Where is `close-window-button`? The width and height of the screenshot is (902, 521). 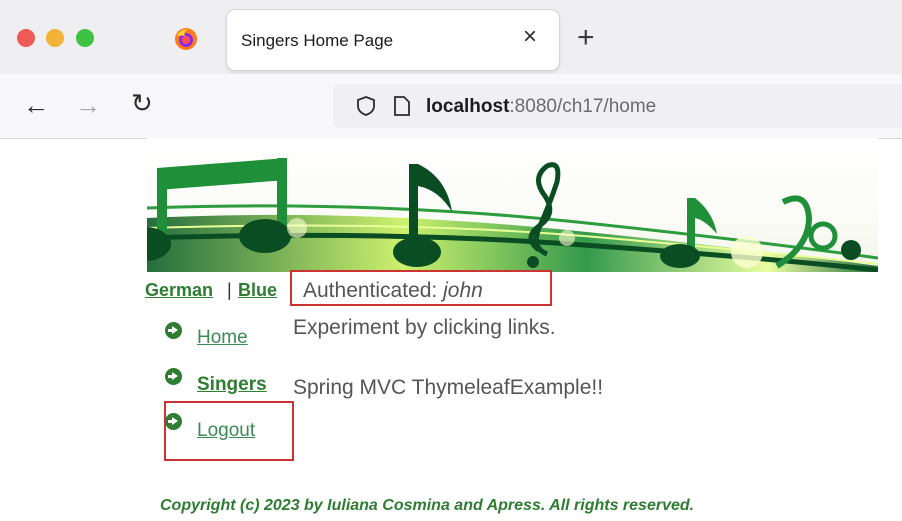
close-window-button is located at coordinates (26, 38).